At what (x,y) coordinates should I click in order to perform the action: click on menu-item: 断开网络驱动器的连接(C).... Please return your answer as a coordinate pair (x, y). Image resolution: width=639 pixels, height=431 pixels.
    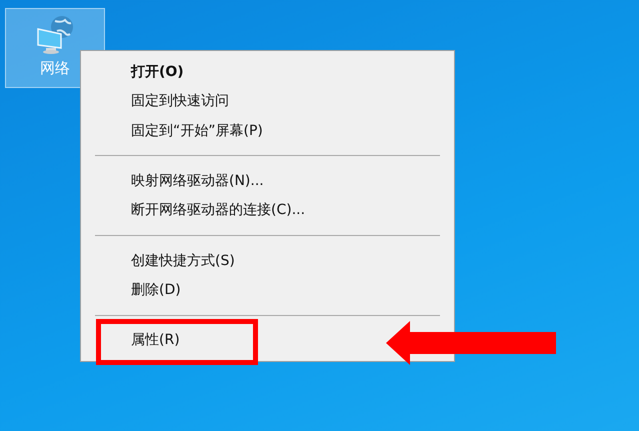
    Looking at the image, I should click on (218, 210).